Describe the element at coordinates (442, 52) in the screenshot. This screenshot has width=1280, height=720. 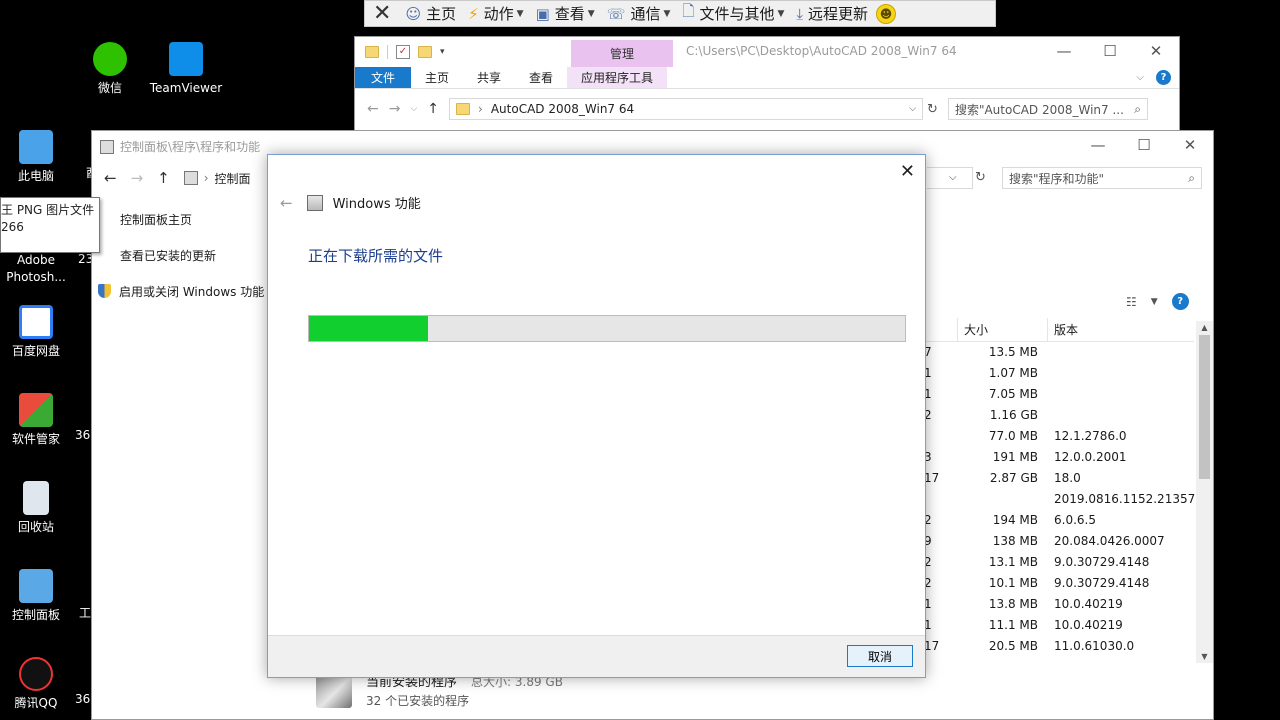
I see `chevron-down-icon: ▾` at that location.